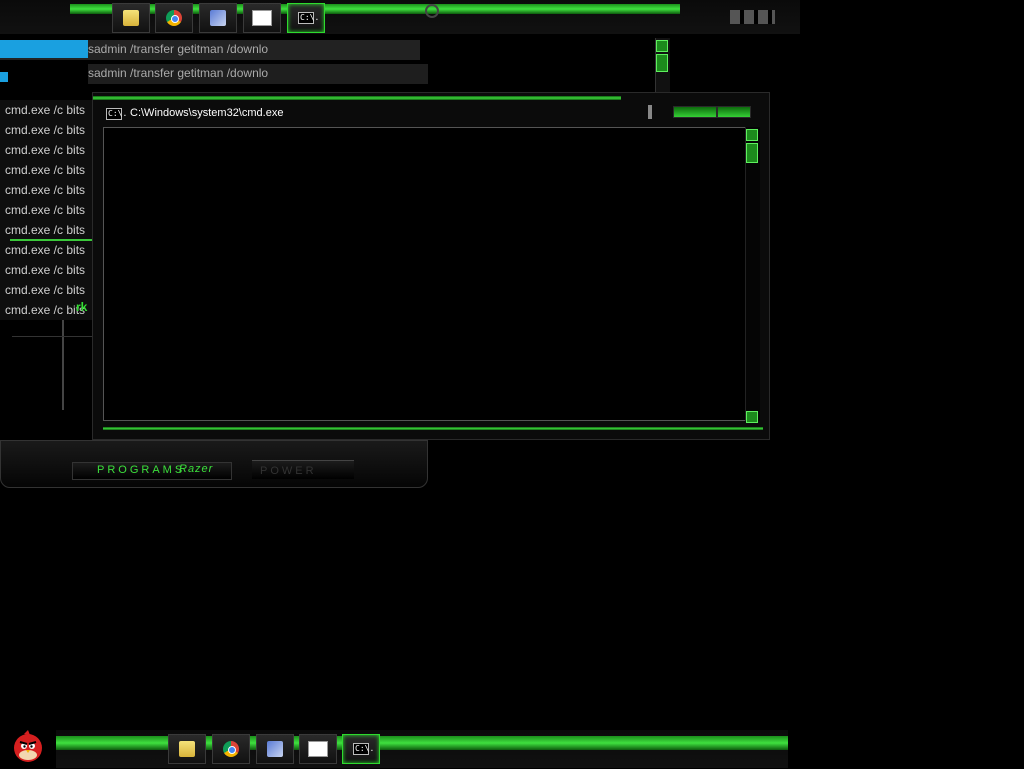 The width and height of the screenshot is (1024, 769). Describe the element at coordinates (432, 11) in the screenshot. I see `camera-icon` at that location.